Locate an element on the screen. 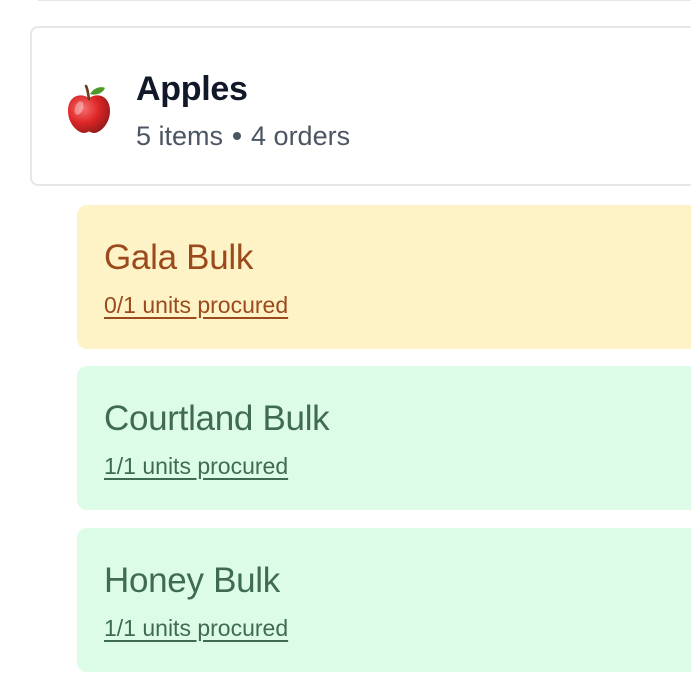 Image resolution: width=691 pixels, height=689 pixels. top-divider is located at coordinates (364, 0).